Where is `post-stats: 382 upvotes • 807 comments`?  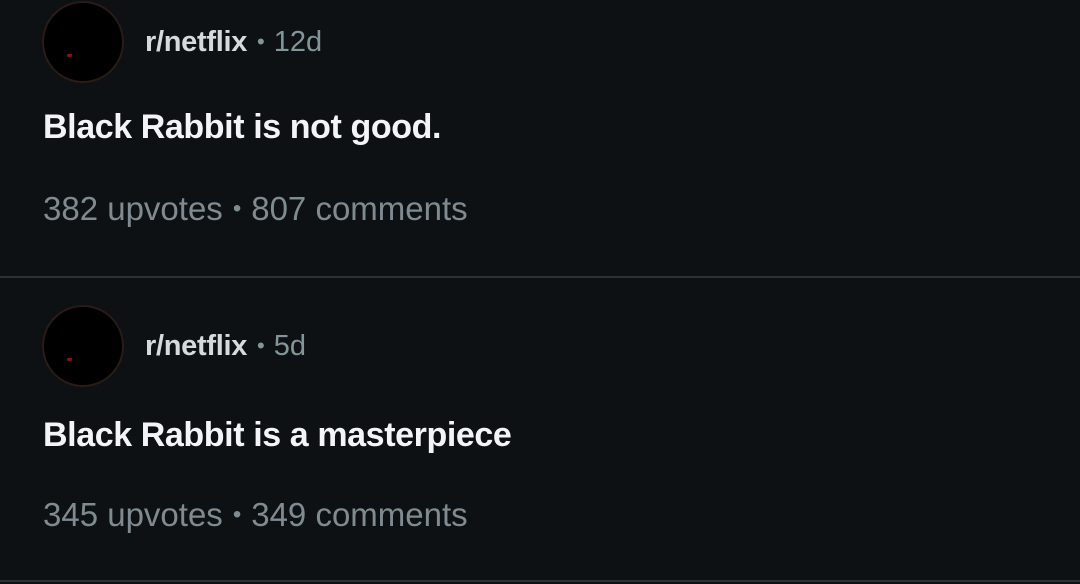
post-stats: 382 upvotes • 807 comments is located at coordinates (255, 209).